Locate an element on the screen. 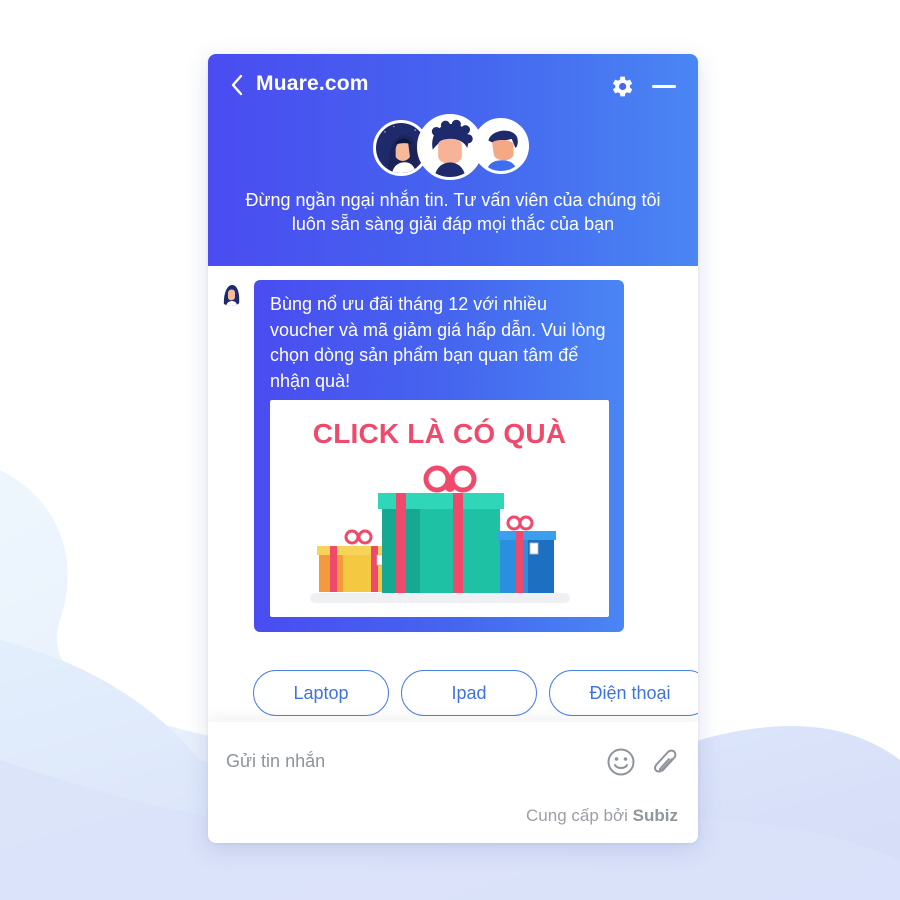 This screenshot has width=900, height=900. promo-card: CLICK LÀ CÓ QUÀ is located at coordinates (439, 508).